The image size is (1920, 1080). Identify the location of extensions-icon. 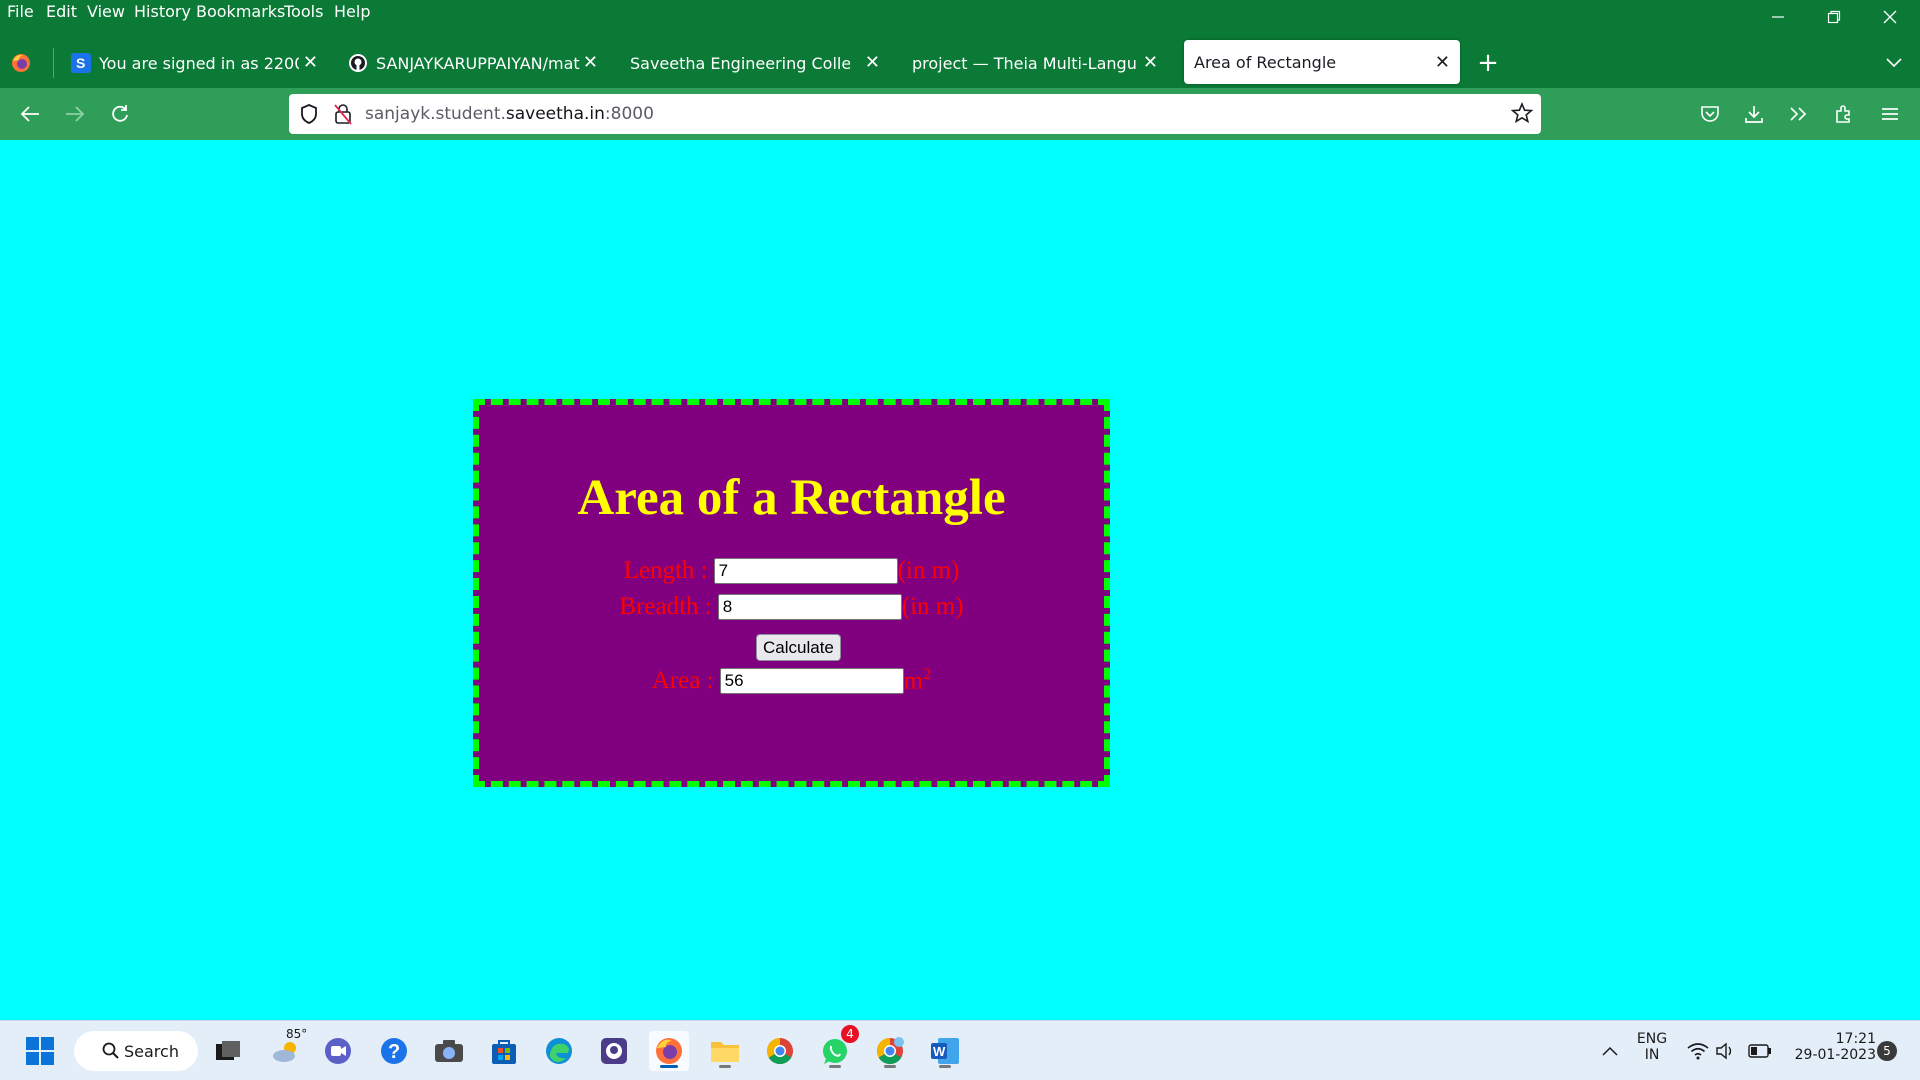
(1844, 114).